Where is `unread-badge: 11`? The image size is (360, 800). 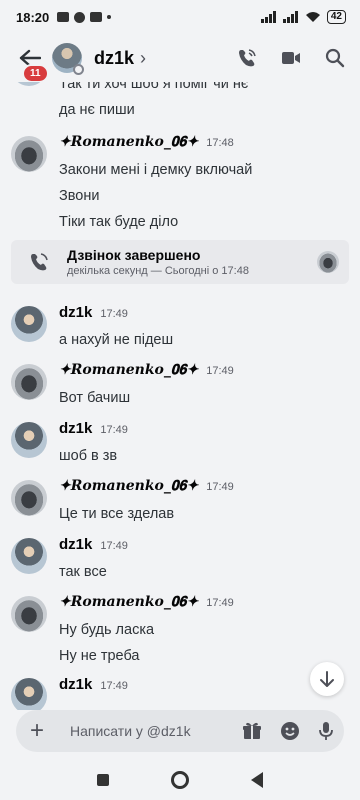 unread-badge: 11 is located at coordinates (35, 73).